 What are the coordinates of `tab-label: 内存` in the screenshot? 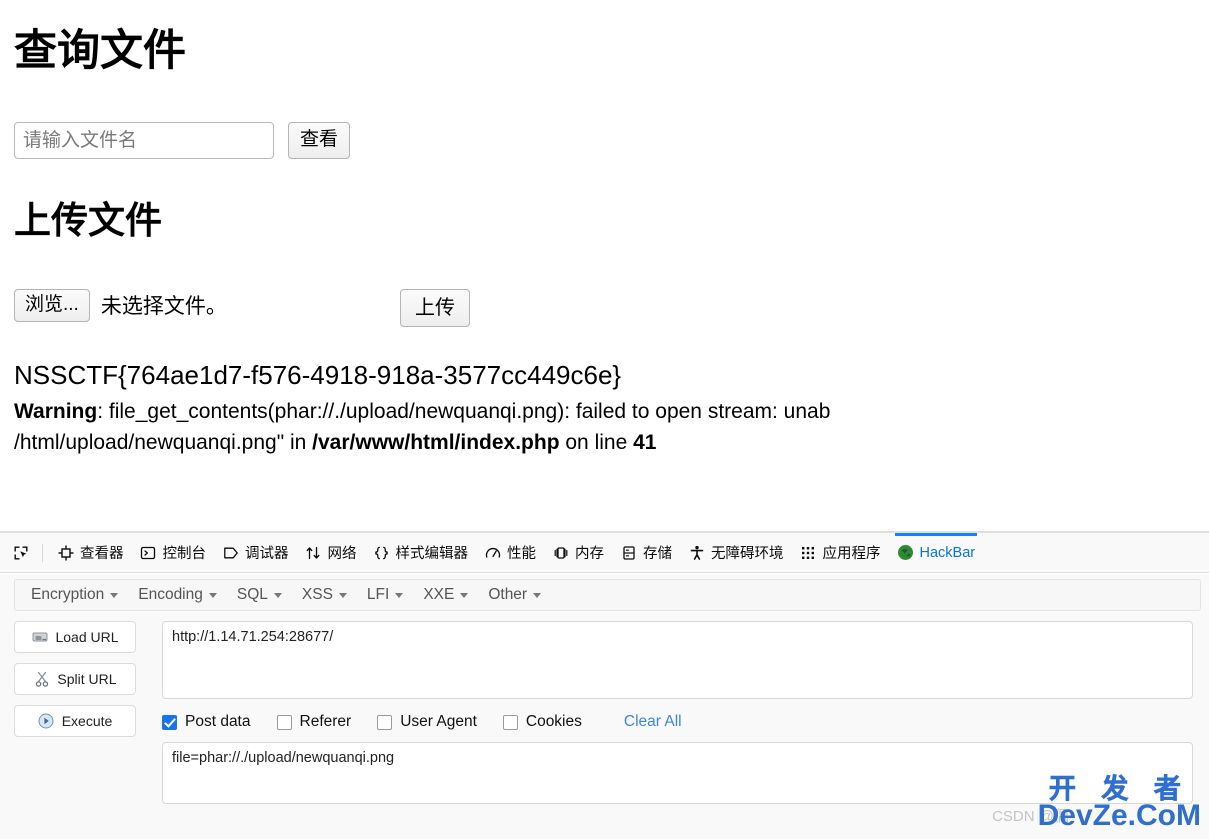 It's located at (589, 554).